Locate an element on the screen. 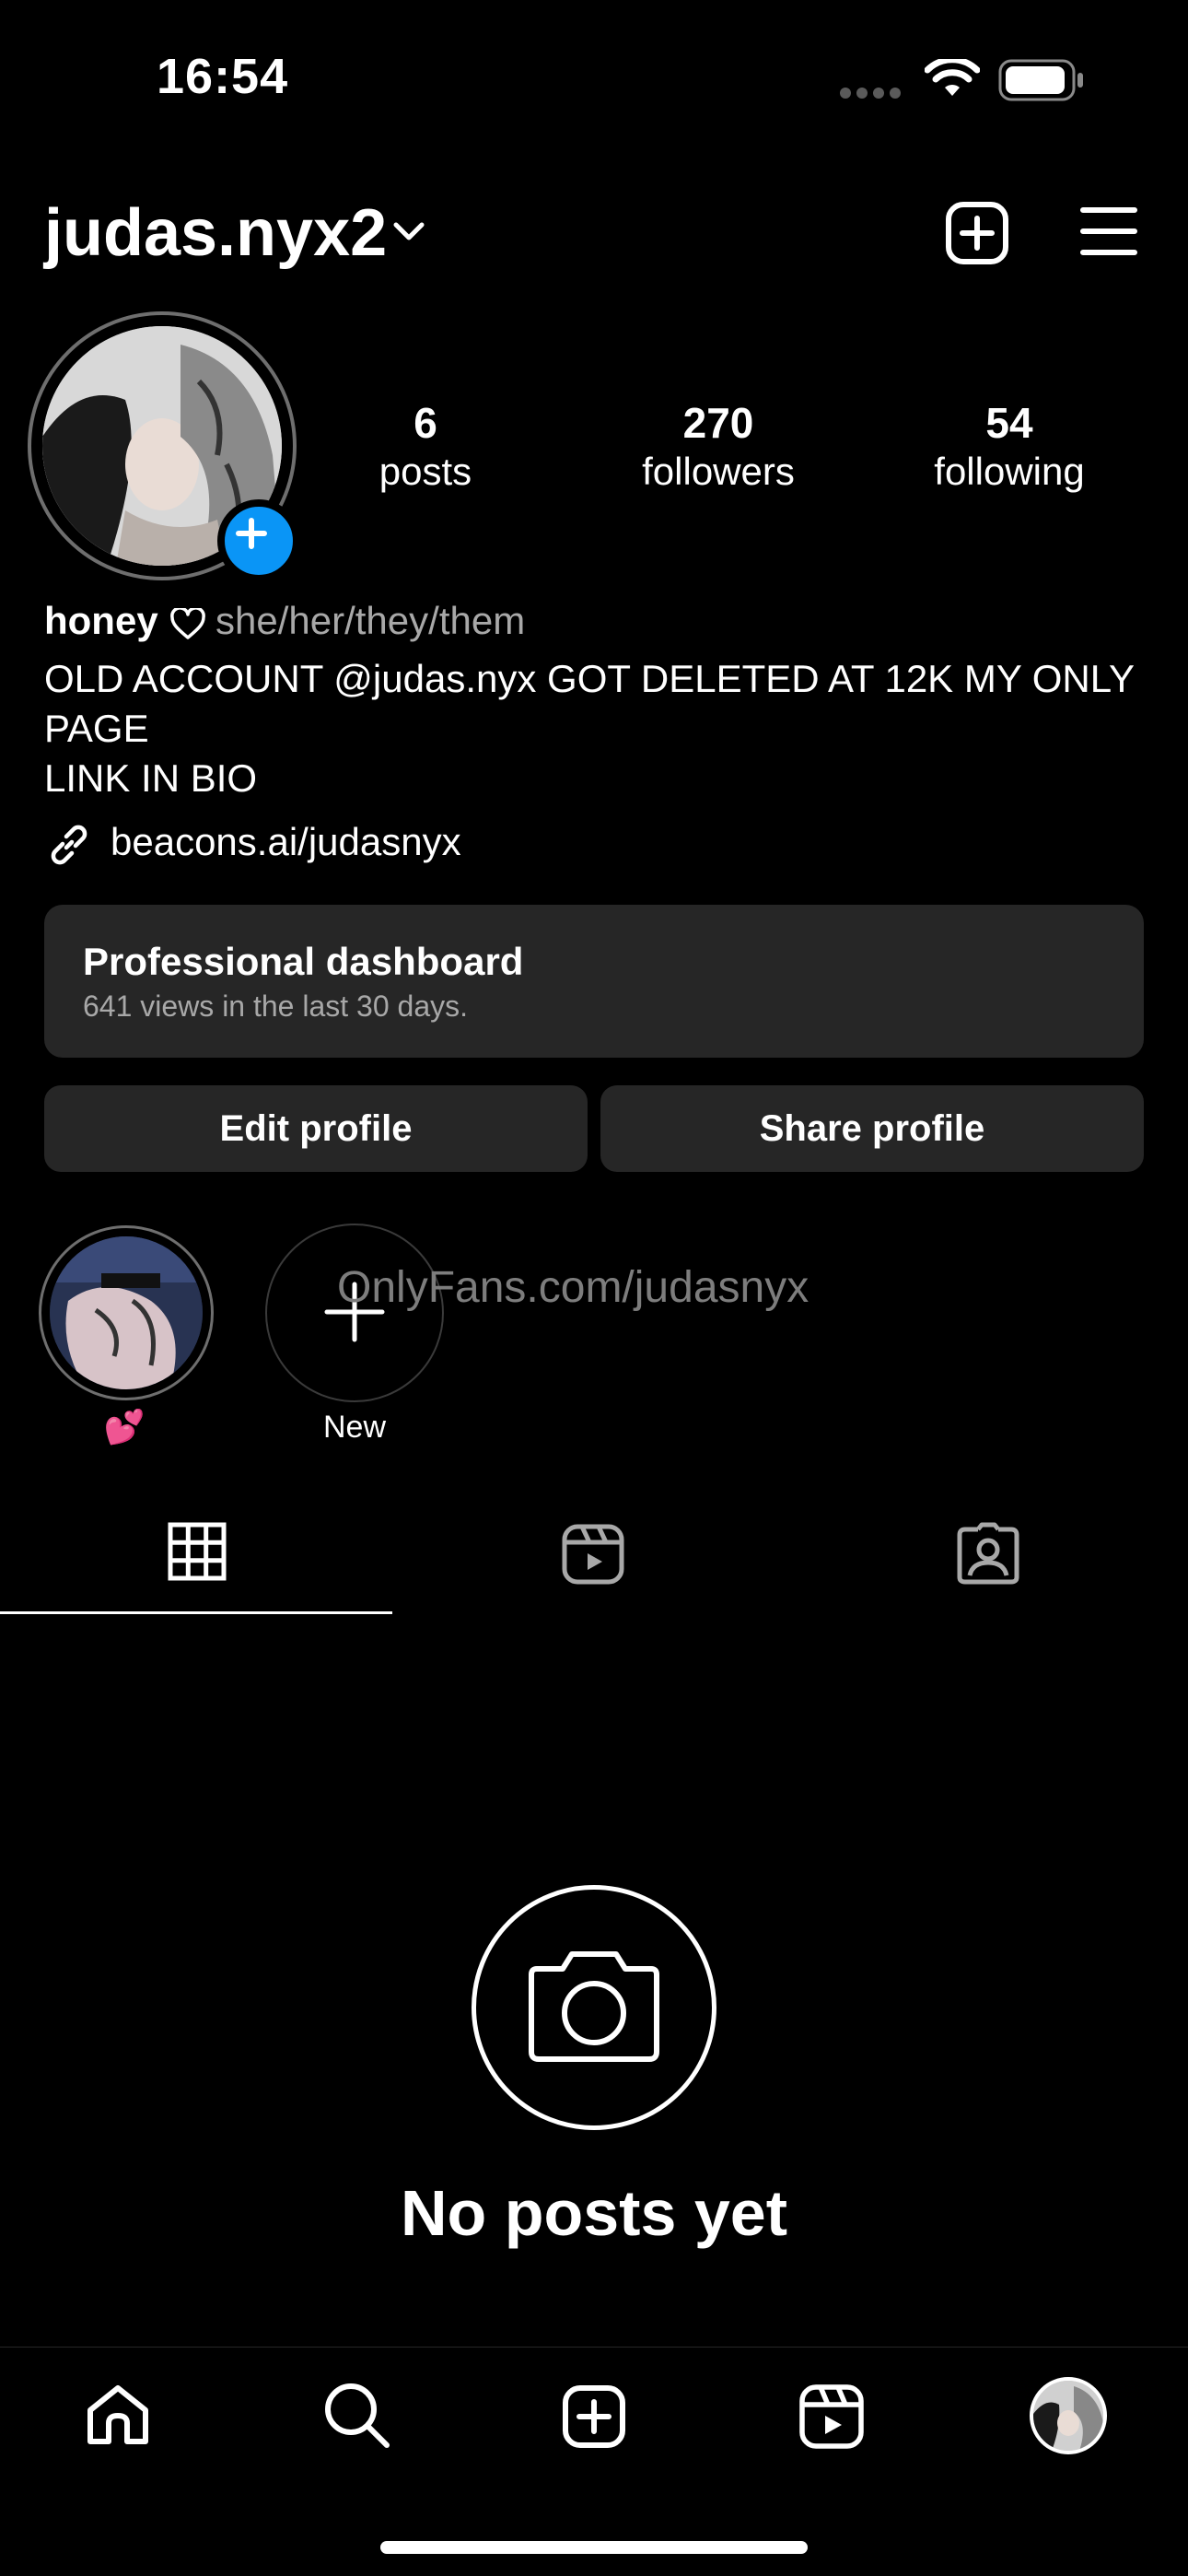 The height and width of the screenshot is (2576, 1188). camera-icon is located at coordinates (594, 2007).